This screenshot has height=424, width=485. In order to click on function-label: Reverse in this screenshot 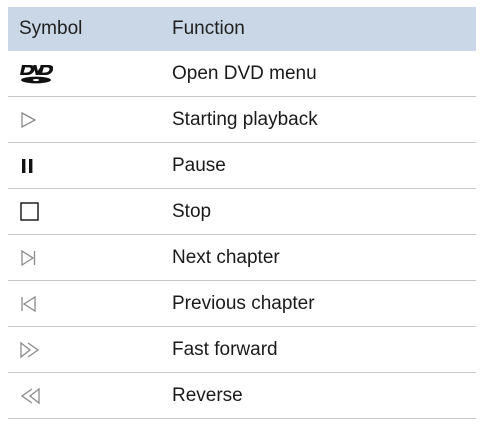, I will do `click(207, 395)`.